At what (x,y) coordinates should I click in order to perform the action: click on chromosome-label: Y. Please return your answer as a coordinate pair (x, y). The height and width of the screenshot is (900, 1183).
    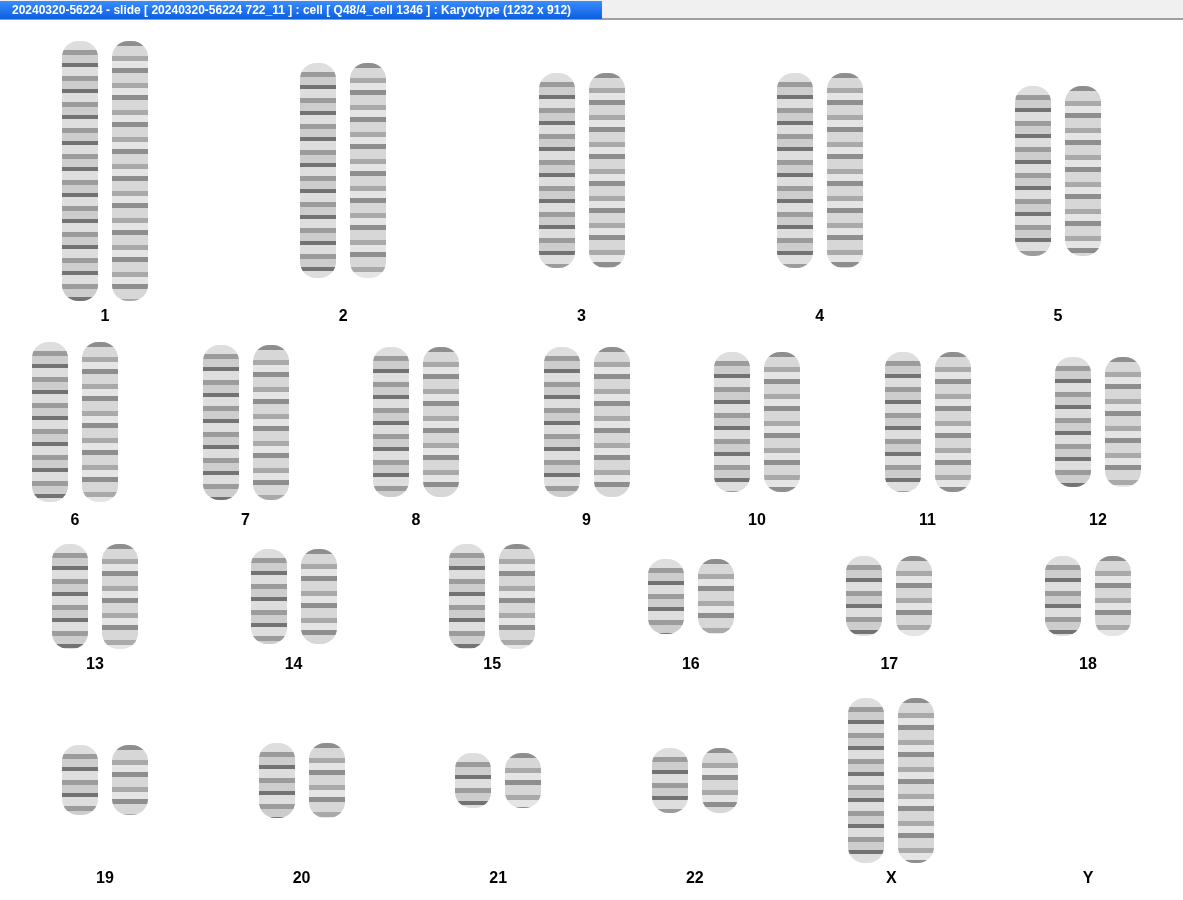
    Looking at the image, I should click on (1088, 878).